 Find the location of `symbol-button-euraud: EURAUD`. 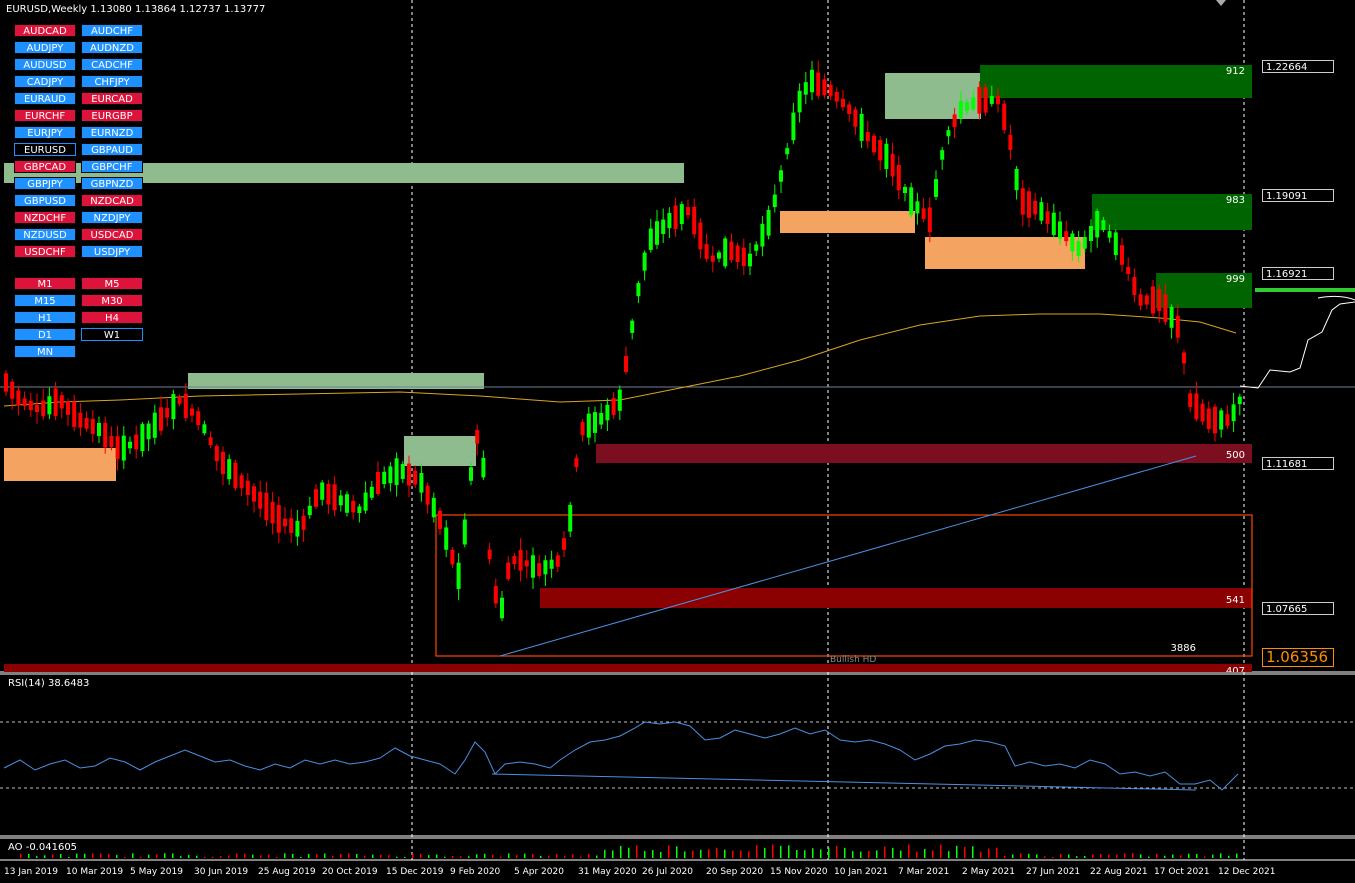

symbol-button-euraud: EURAUD is located at coordinates (45, 98).